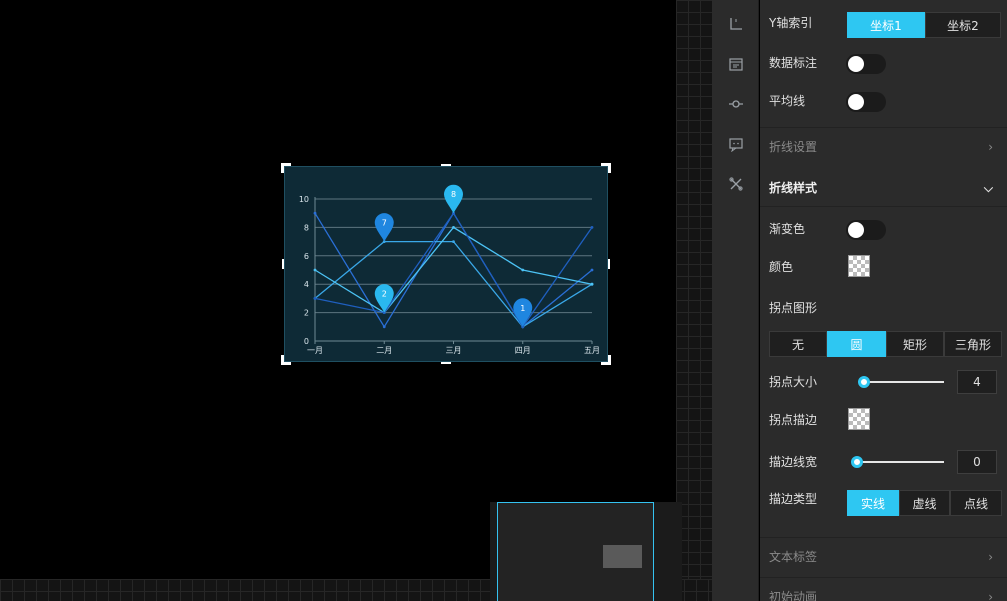 The image size is (1007, 601). I want to click on resize-handle-bottom-left, so click(286, 360).